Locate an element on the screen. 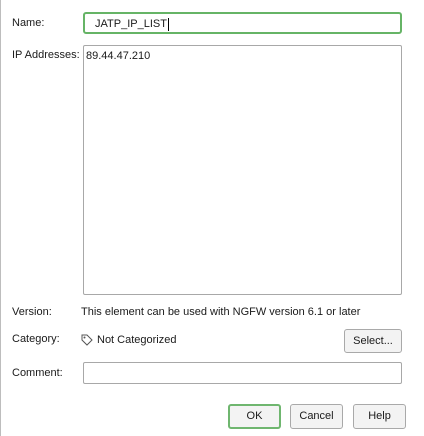 Image resolution: width=424 pixels, height=436 pixels. name-value: JATP_IP_LIST is located at coordinates (131, 24).